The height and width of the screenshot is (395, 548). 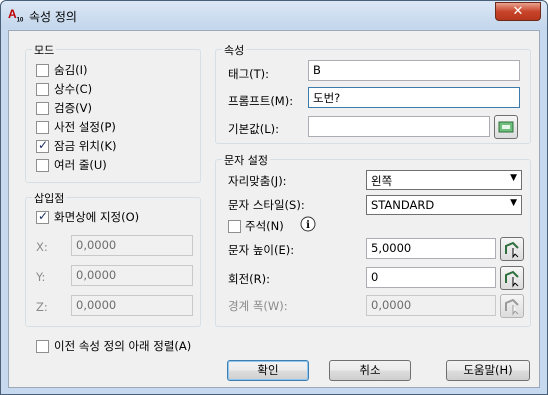 I want to click on annotative-label: 주석(N), so click(x=264, y=226).